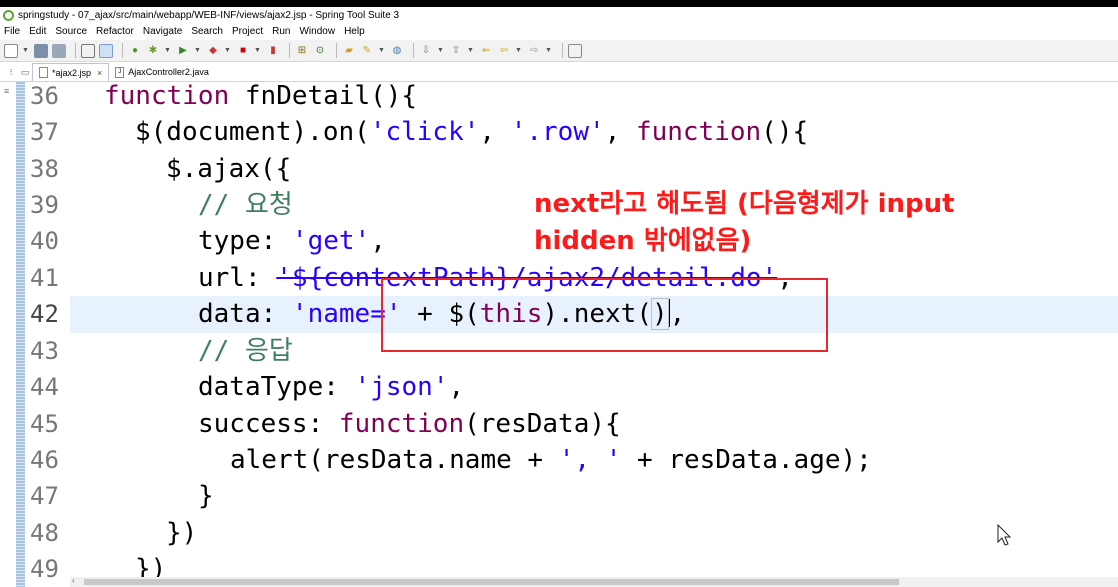 This screenshot has height=587, width=1118. I want to click on previous-annotation-icon: ⇧, so click(456, 51).